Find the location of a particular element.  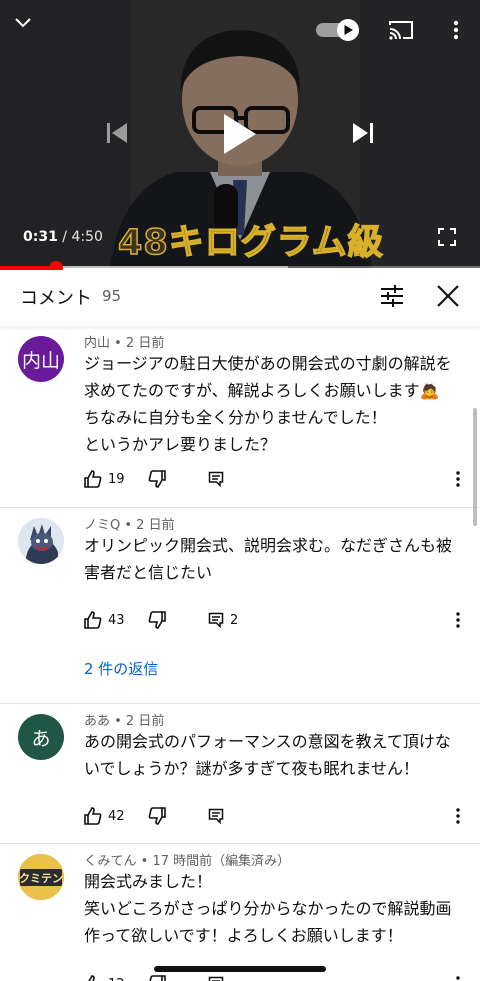

comment-line: ジョージアの駐日大使があの開会式の寸劇の解説を is located at coordinates (268, 363).